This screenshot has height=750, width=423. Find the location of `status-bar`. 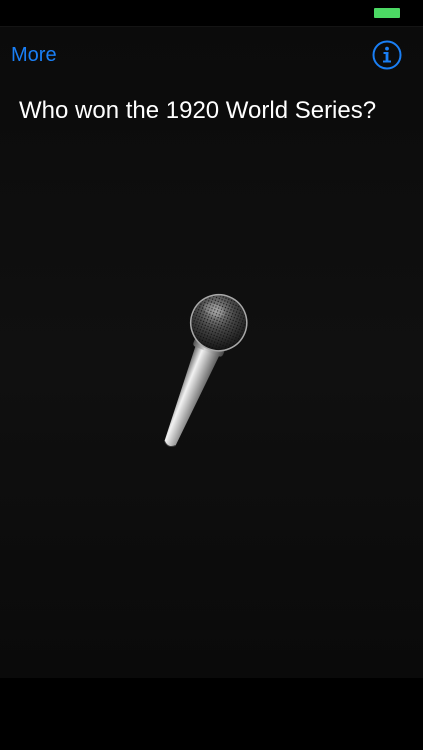

status-bar is located at coordinates (211, 13).